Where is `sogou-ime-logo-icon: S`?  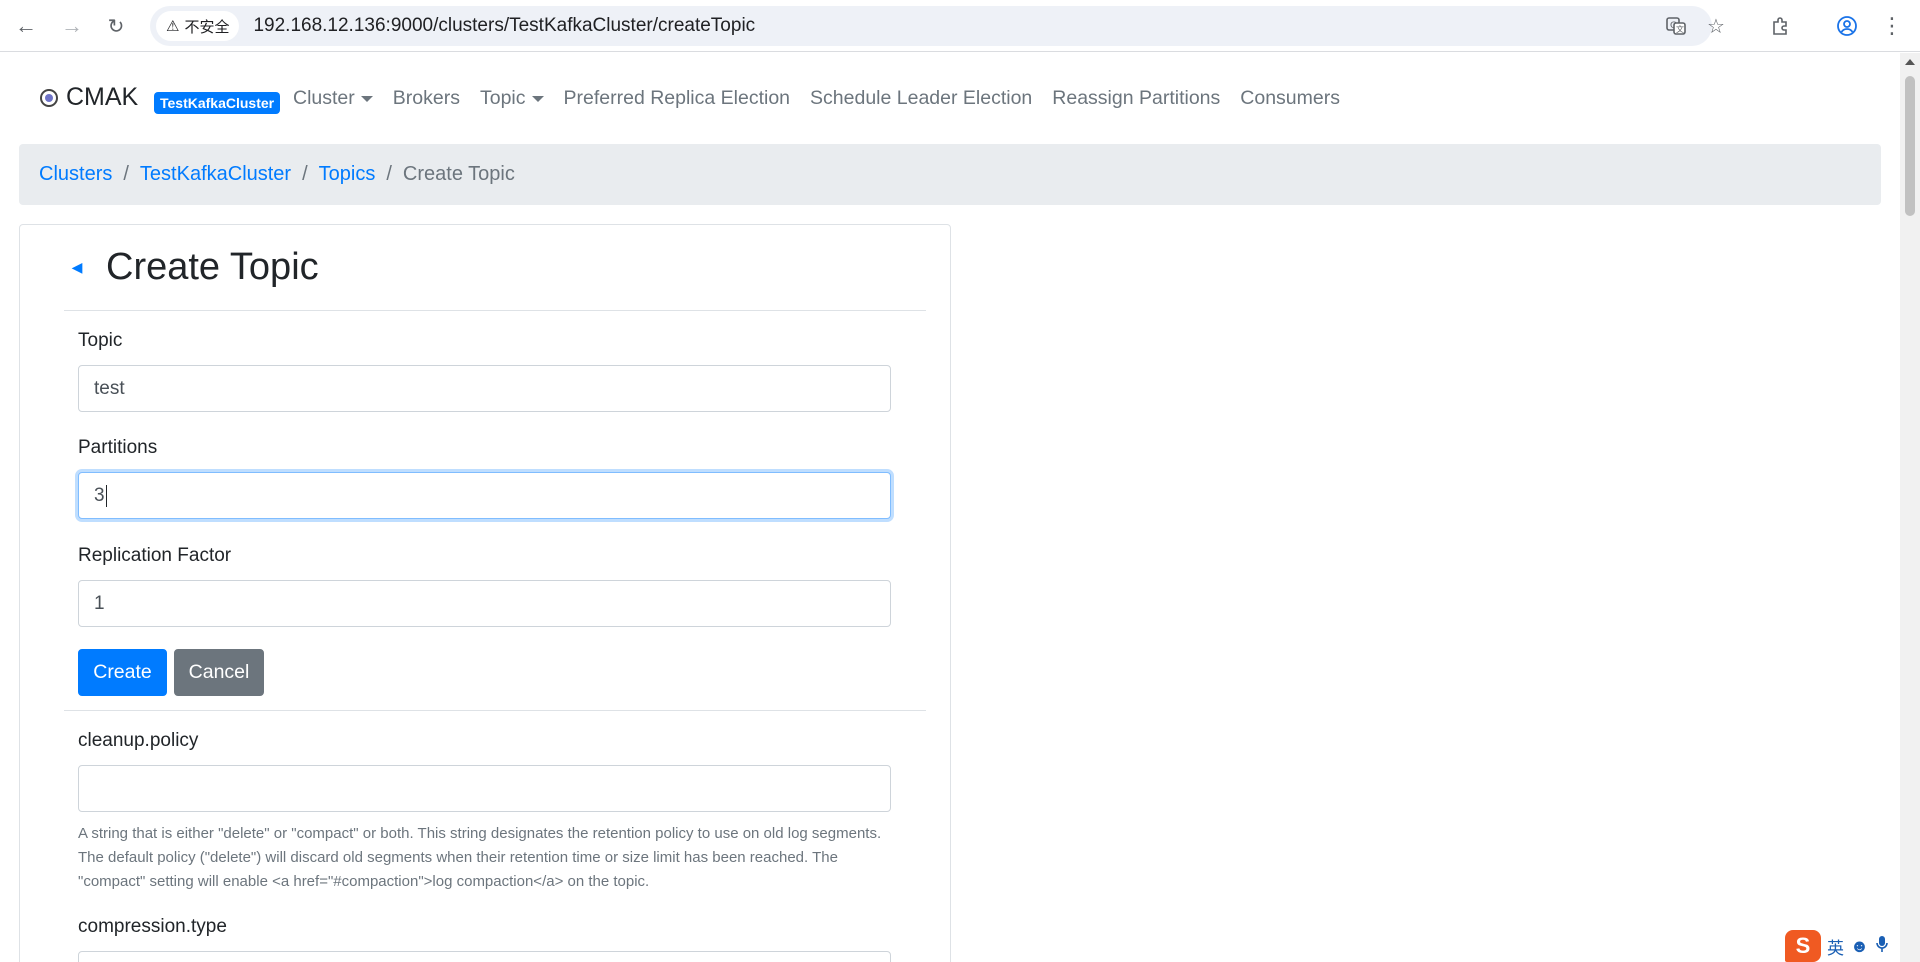
sogou-ime-logo-icon: S is located at coordinates (1803, 946).